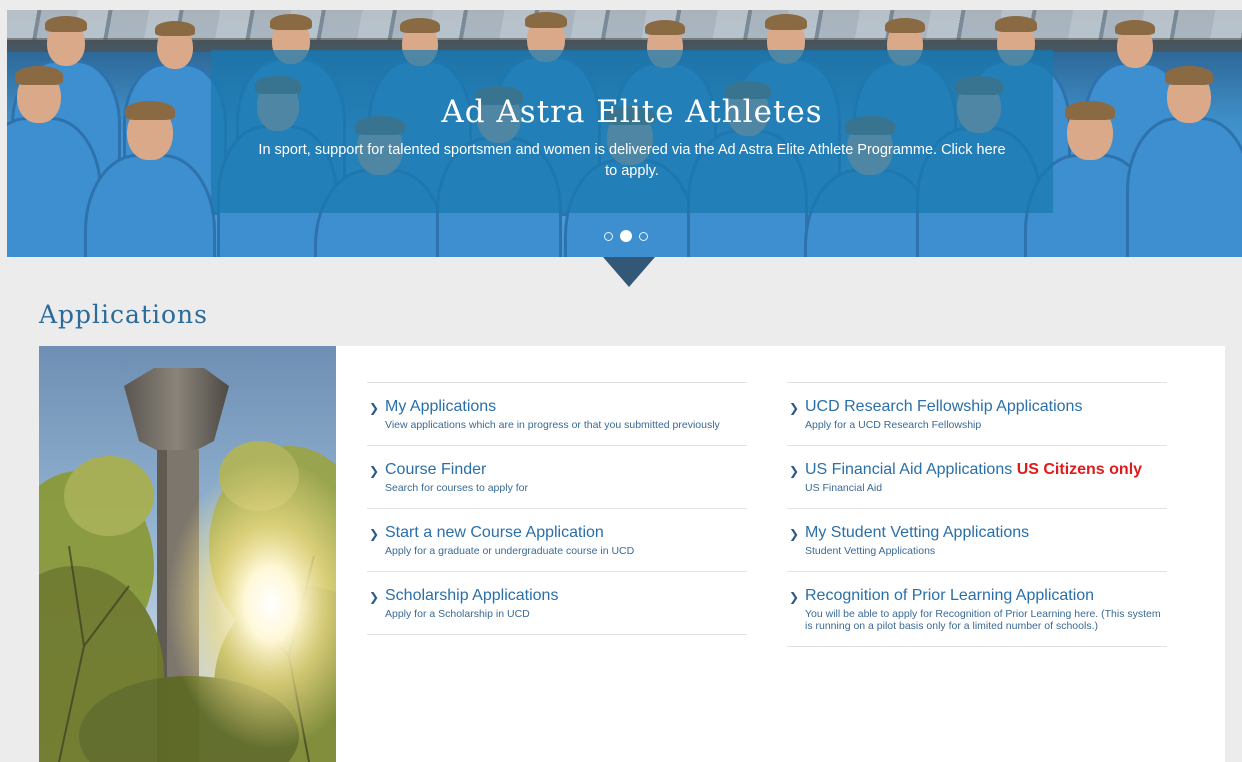 Image resolution: width=1242 pixels, height=762 pixels. Describe the element at coordinates (1079, 469) in the screenshot. I see `us-citizens-only-notice: US Citizens only` at that location.